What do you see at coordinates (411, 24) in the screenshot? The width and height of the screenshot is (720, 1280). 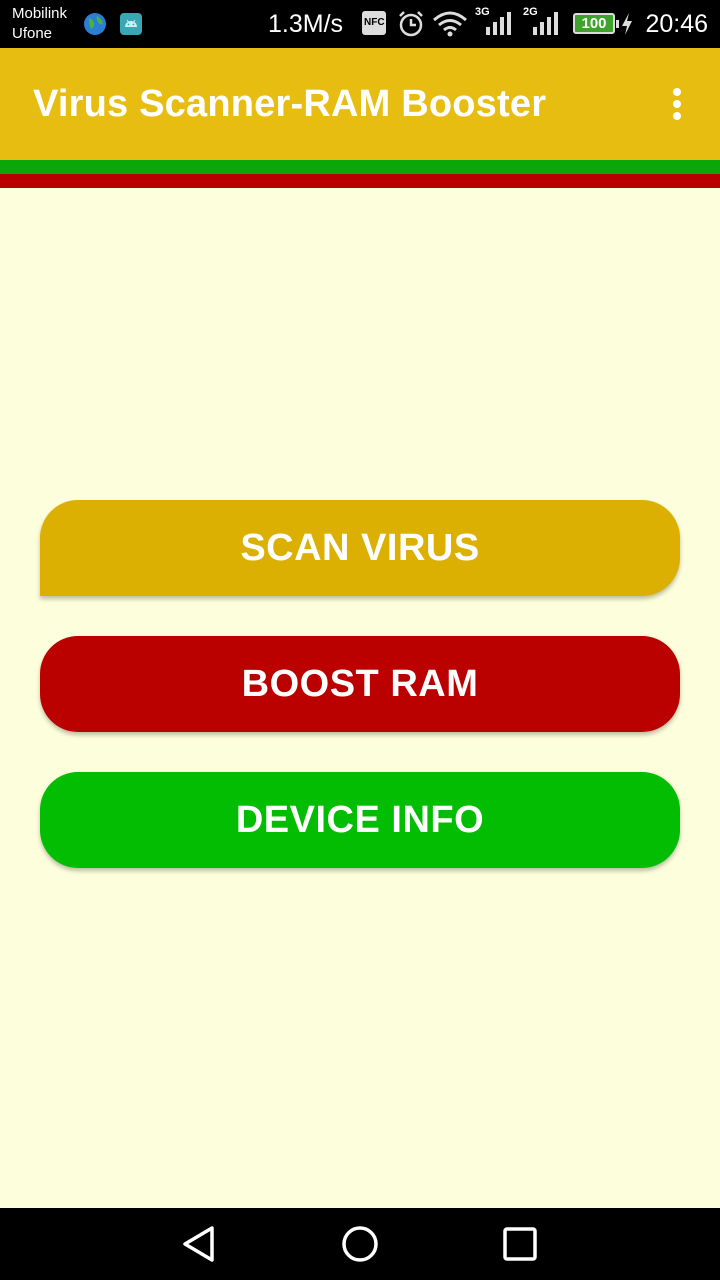 I see `alarm-icon` at bounding box center [411, 24].